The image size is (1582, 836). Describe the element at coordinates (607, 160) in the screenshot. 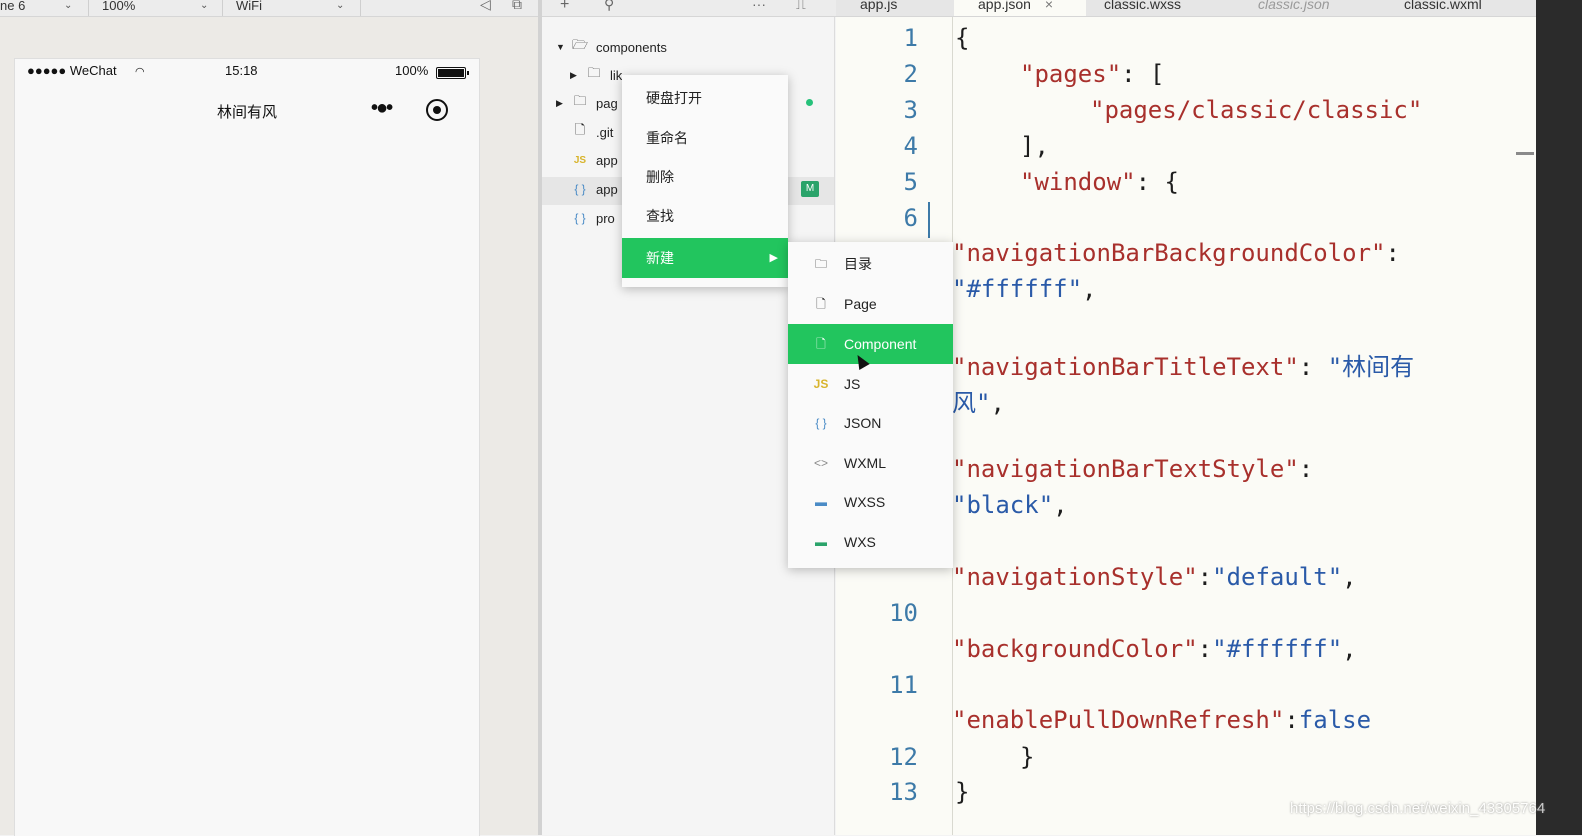

I see `tree-item-label: app` at that location.